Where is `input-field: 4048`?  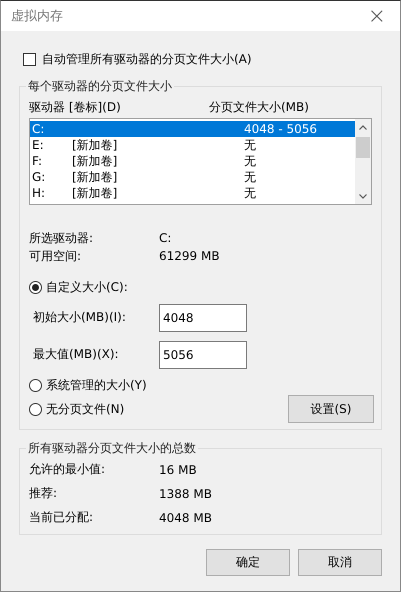
input-field: 4048 is located at coordinates (203, 318).